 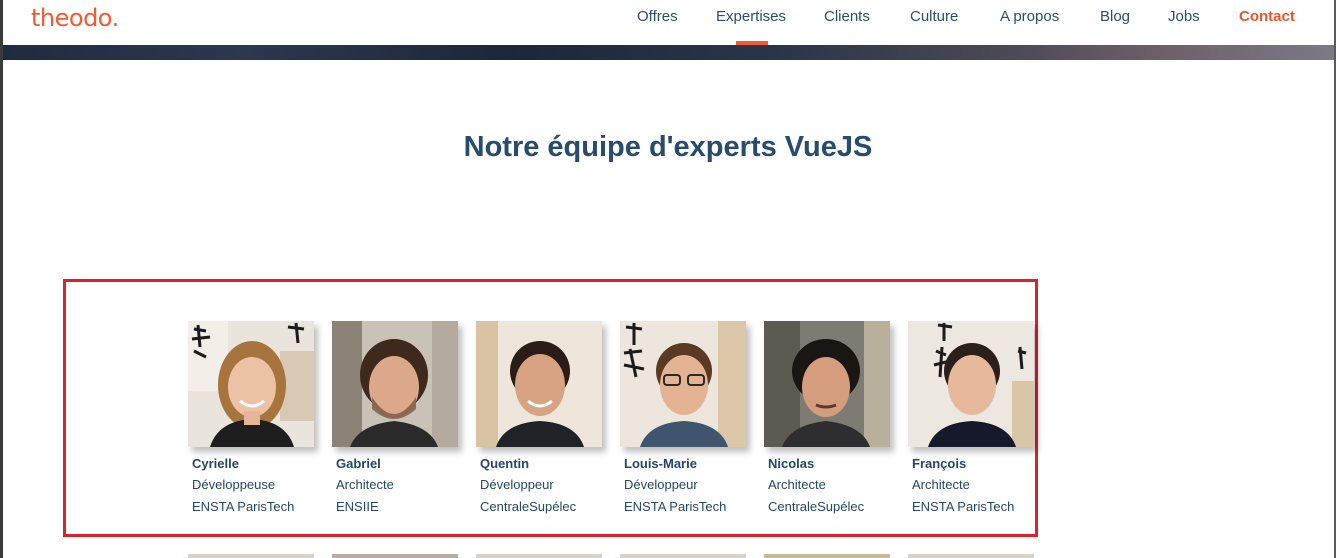 What do you see at coordinates (234, 484) in the screenshot?
I see `team-member-role: Développeuse` at bounding box center [234, 484].